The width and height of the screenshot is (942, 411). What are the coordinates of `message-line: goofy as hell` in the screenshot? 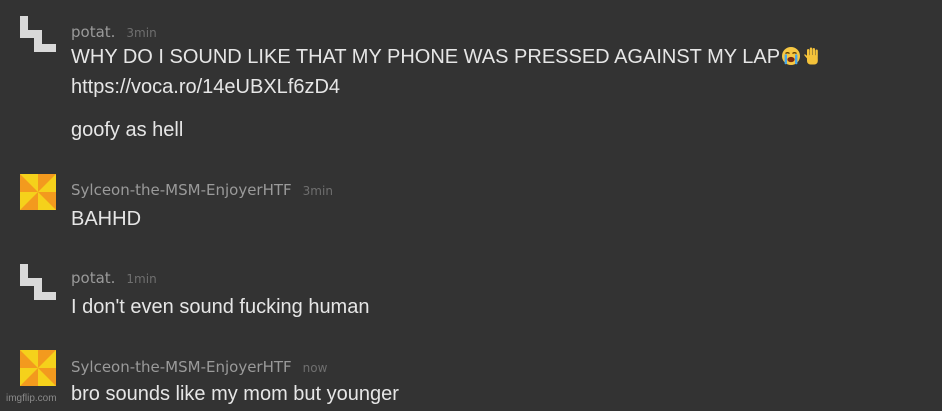 It's located at (127, 130).